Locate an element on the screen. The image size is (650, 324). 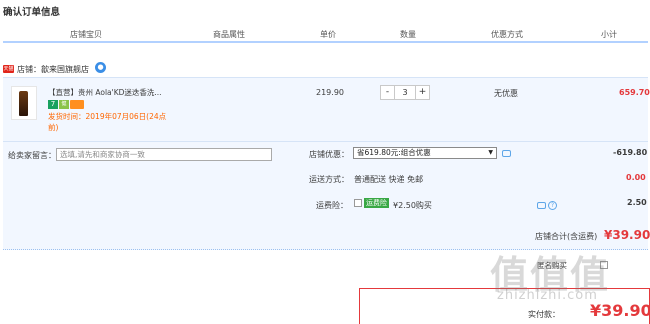
page-title: 确认订单信息 is located at coordinates (32, 12).